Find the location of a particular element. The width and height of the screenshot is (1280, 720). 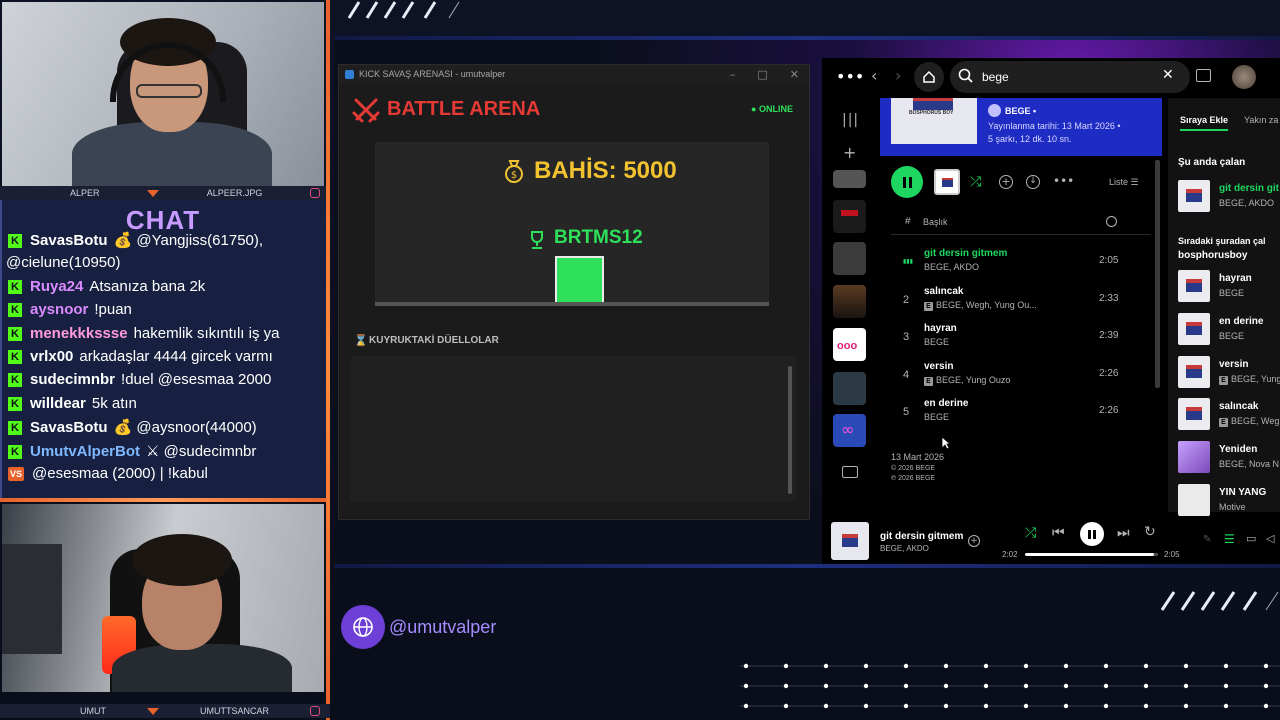

home-button is located at coordinates (929, 77).